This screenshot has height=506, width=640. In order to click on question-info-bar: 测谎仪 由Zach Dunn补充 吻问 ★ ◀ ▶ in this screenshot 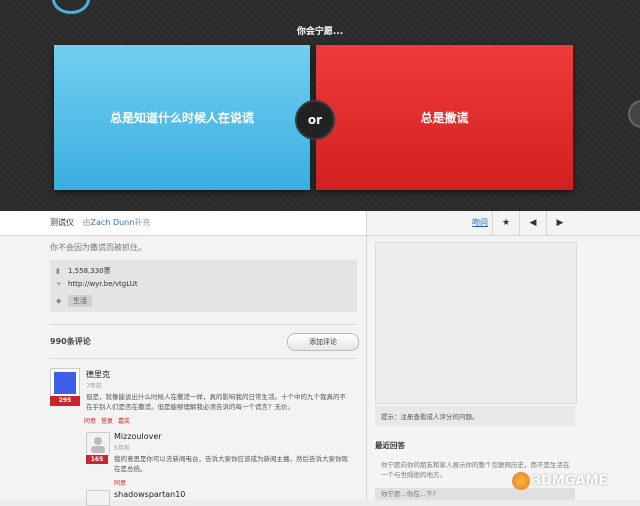, I will do `click(320, 223)`.